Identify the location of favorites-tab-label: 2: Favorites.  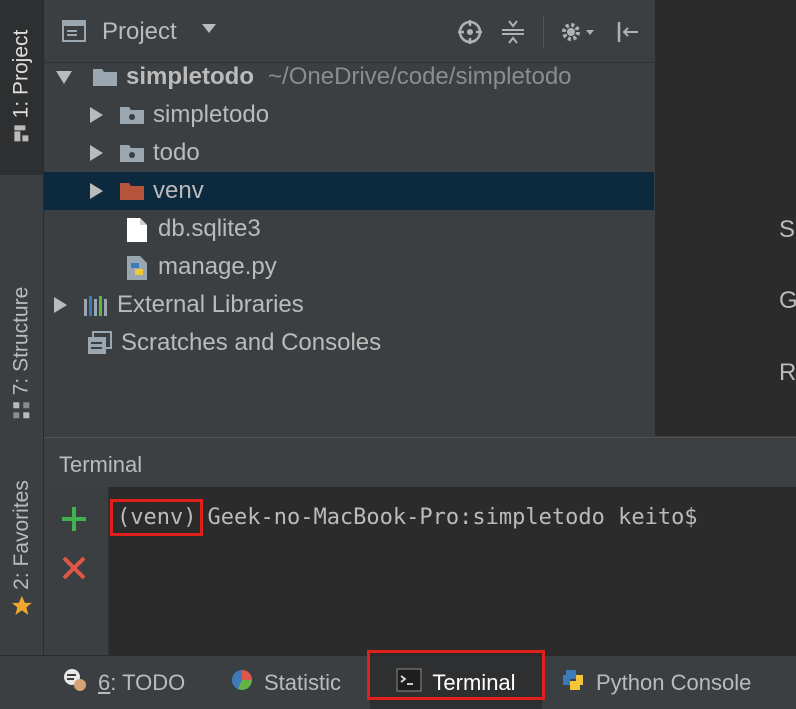
(21, 535).